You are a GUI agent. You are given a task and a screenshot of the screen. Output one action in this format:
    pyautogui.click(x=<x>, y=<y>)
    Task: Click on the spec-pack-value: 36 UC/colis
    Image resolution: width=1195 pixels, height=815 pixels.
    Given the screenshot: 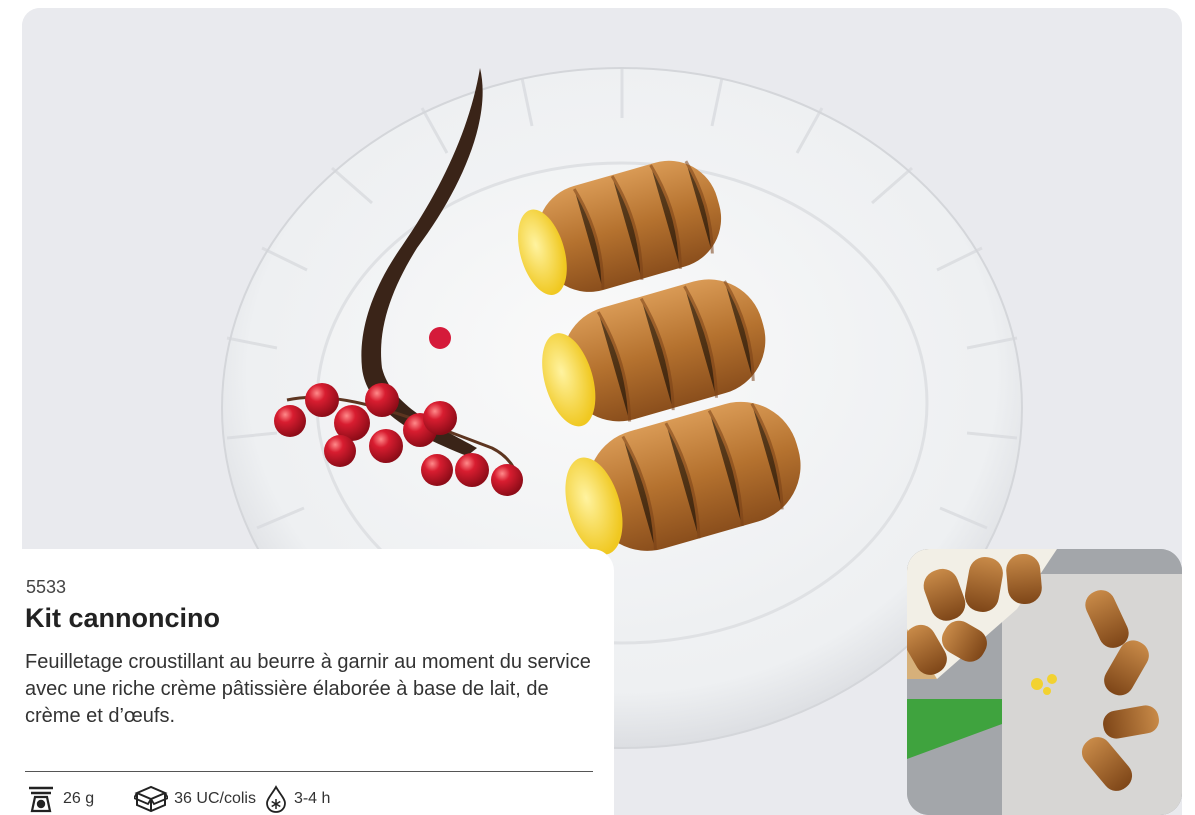 What is the action you would take?
    pyautogui.click(x=215, y=798)
    